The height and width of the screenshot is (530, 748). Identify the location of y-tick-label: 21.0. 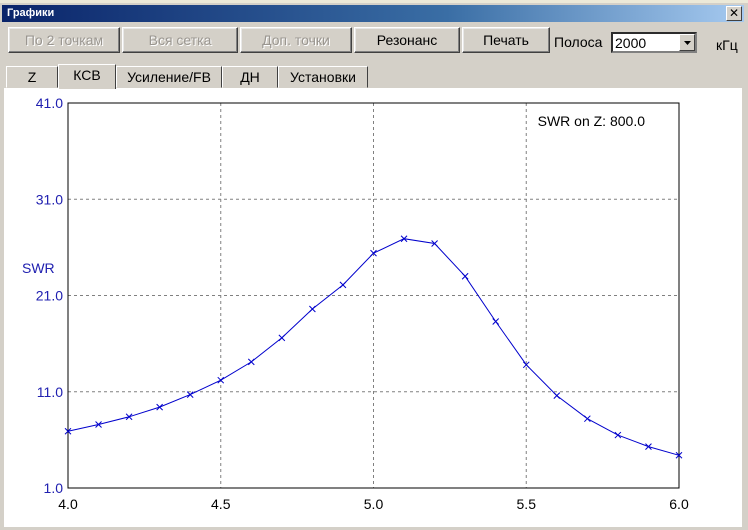
(49, 296).